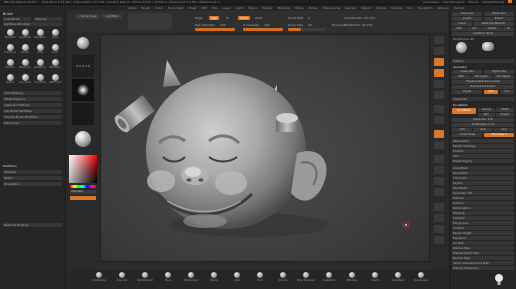  I want to click on vector-displacement-section: Vector Displacement Map, so click(483, 263).